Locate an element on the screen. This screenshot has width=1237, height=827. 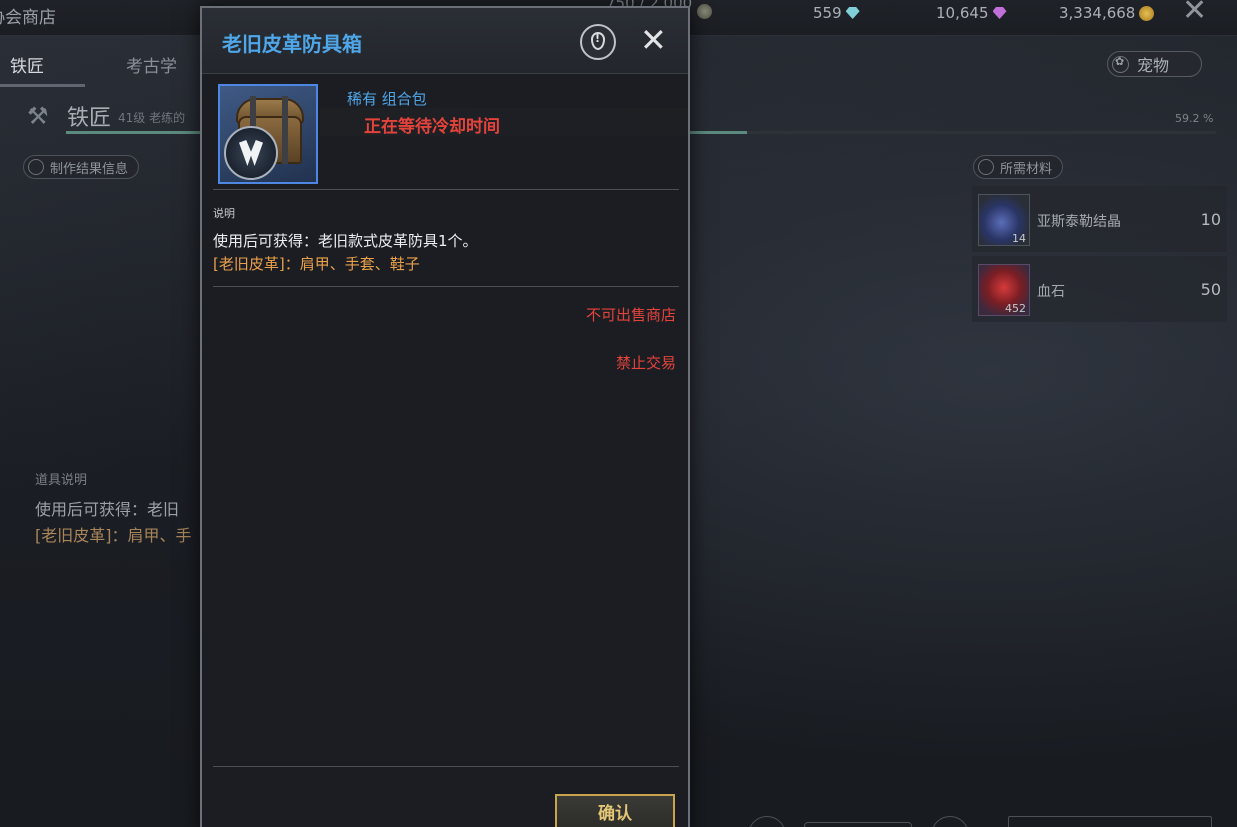
shop-title: 协会商店 is located at coordinates (28, 18).